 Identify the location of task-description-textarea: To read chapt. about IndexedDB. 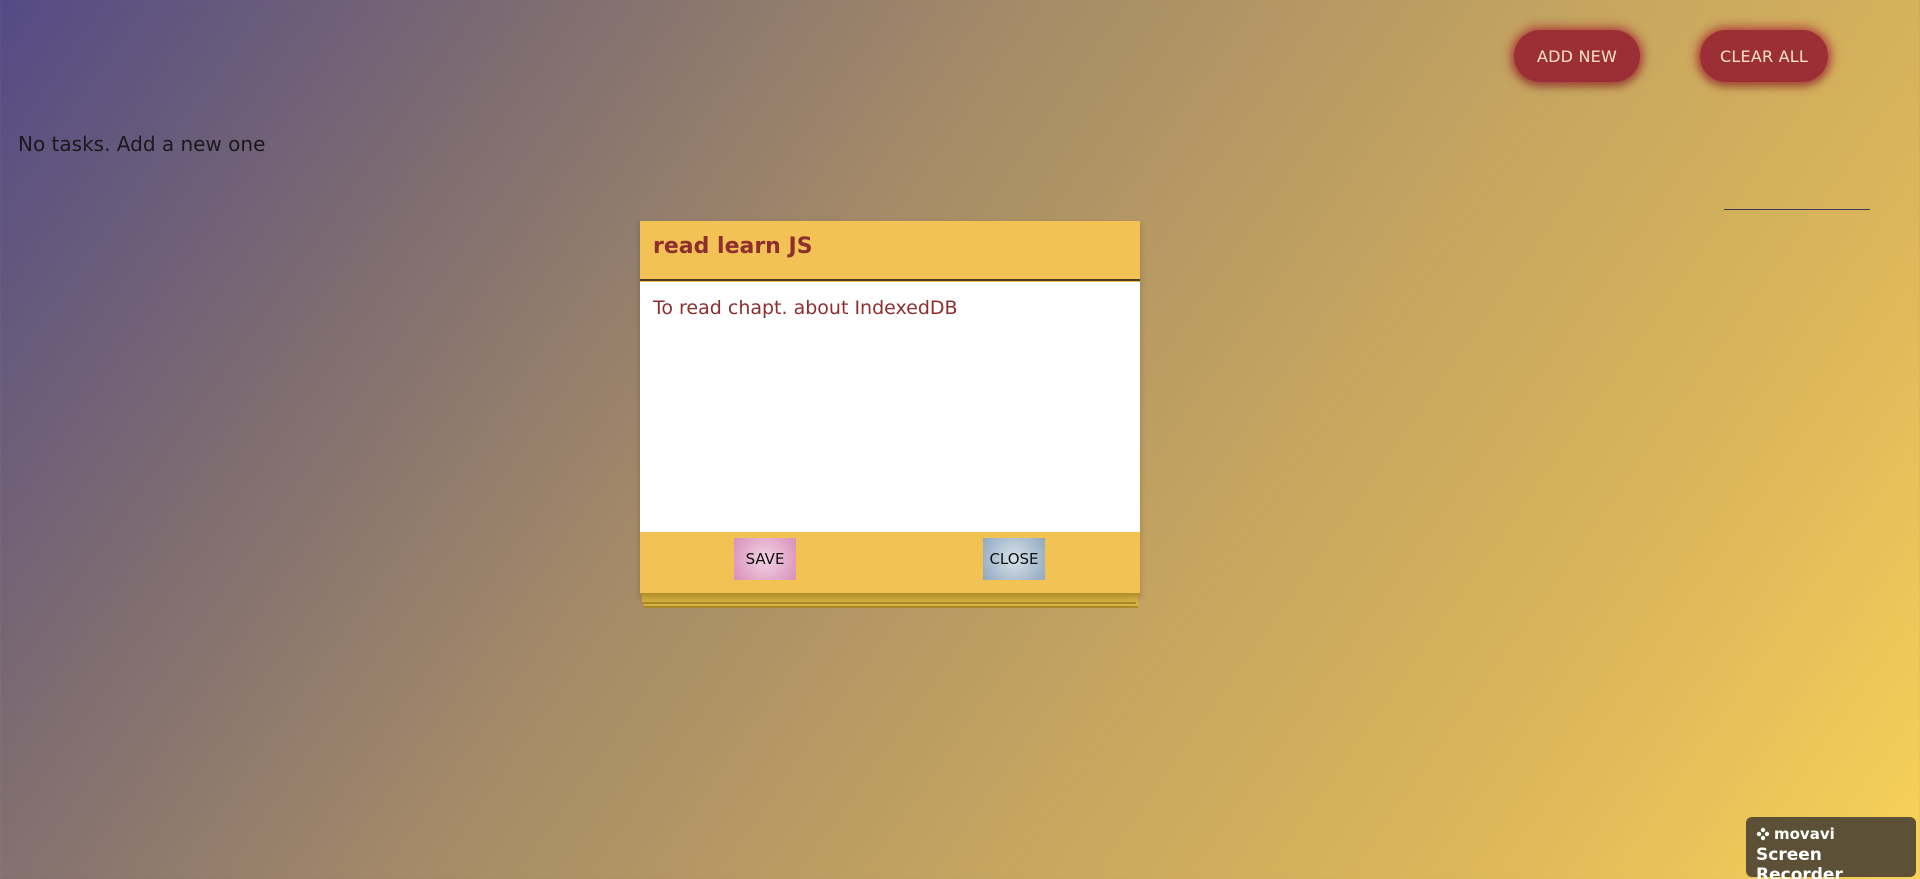
(890, 407).